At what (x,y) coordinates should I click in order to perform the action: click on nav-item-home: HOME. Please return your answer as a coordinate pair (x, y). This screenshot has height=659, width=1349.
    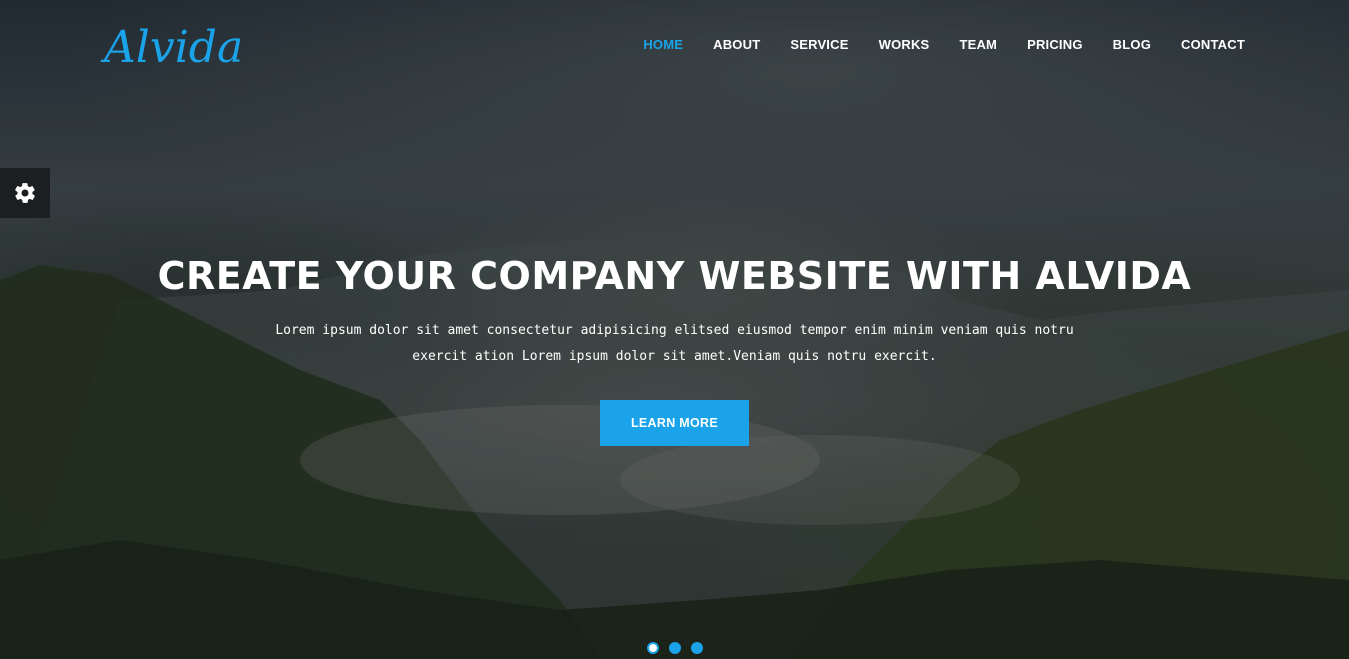
    Looking at the image, I should click on (663, 44).